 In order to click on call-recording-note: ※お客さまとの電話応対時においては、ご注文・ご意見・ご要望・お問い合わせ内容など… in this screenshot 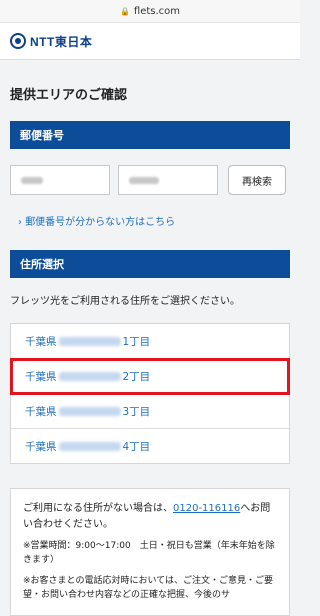, I will do `click(148, 588)`.